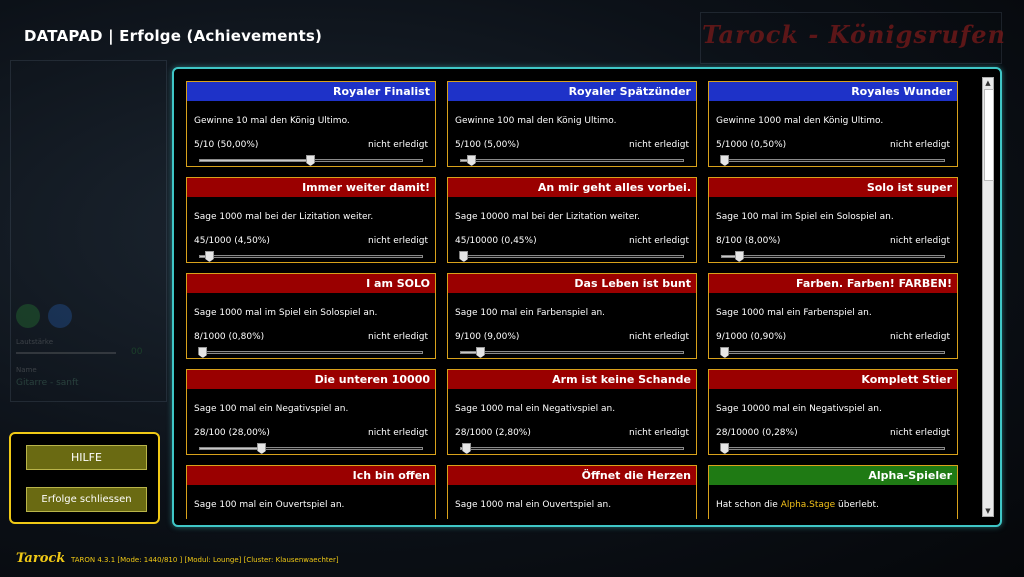  Describe the element at coordinates (231, 448) in the screenshot. I see `progress-fill` at that location.